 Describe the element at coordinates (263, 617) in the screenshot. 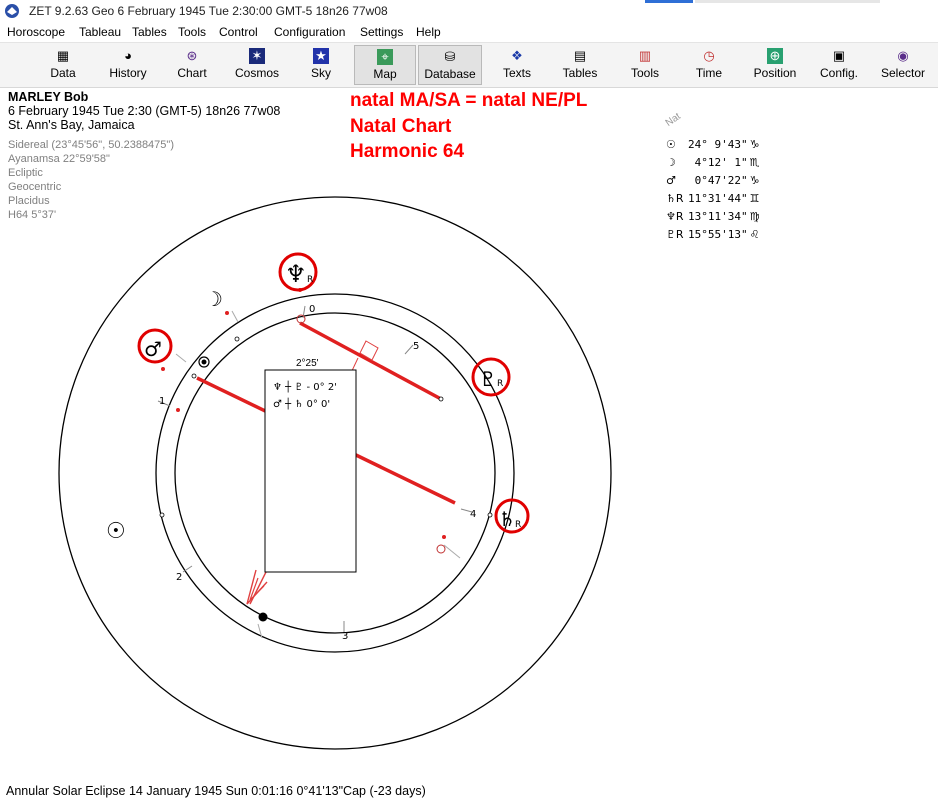

I see `sun-marker` at that location.